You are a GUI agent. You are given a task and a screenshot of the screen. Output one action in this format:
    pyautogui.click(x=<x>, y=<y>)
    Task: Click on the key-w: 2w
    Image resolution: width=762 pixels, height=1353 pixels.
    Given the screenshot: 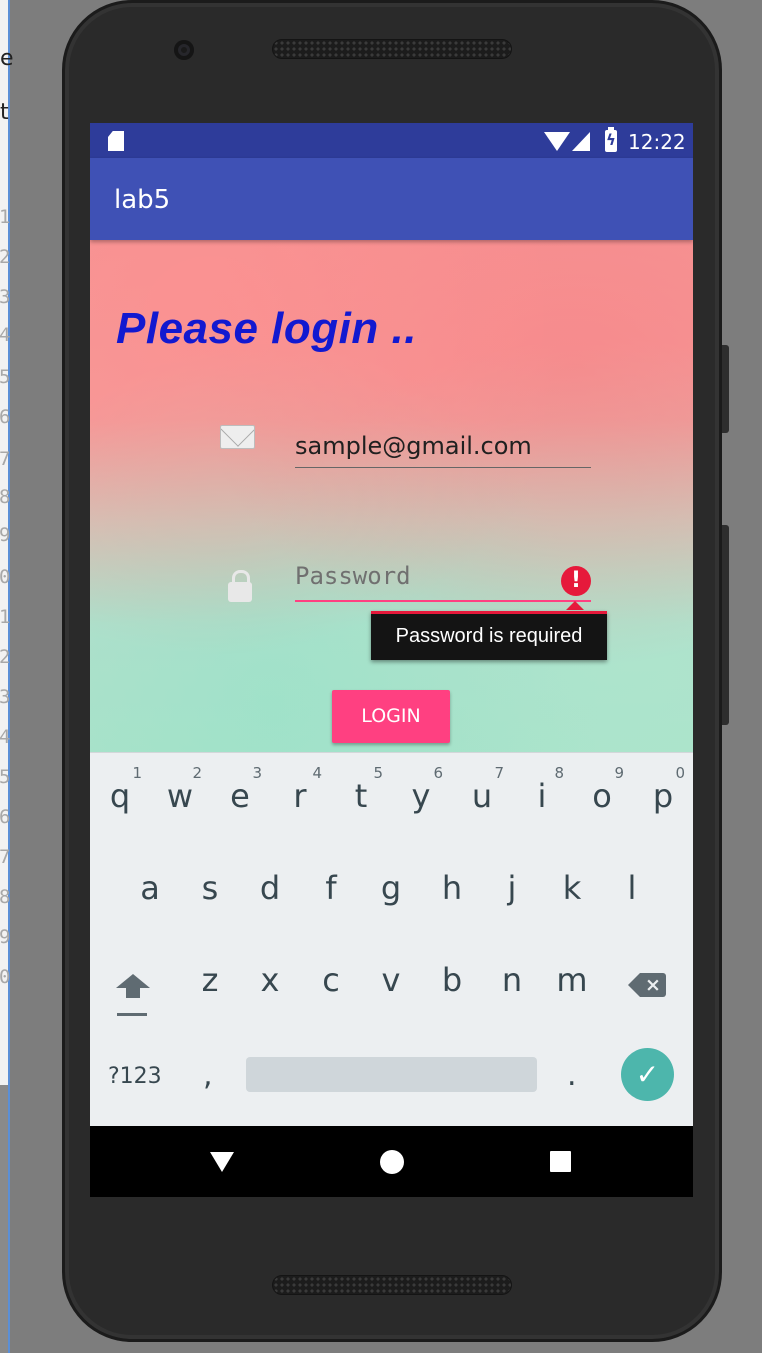 What is the action you would take?
    pyautogui.click(x=180, y=788)
    